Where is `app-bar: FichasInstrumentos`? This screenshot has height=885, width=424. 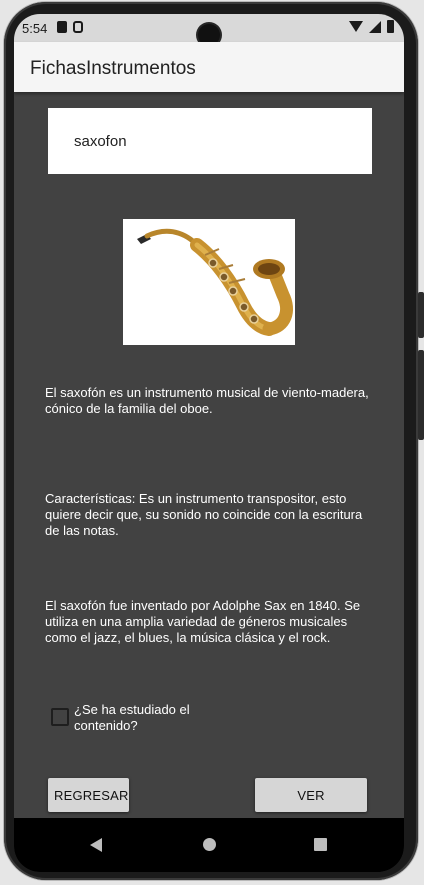
app-bar: FichasInstrumentos is located at coordinates (209, 67).